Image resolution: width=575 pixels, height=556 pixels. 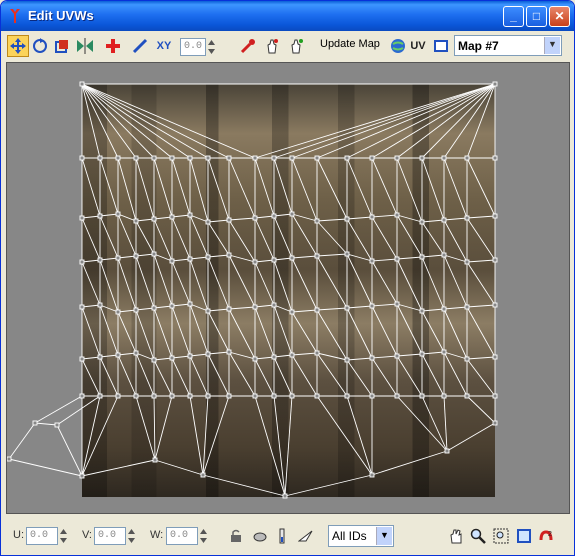 I want to click on teapot-icon, so click(x=260, y=537).